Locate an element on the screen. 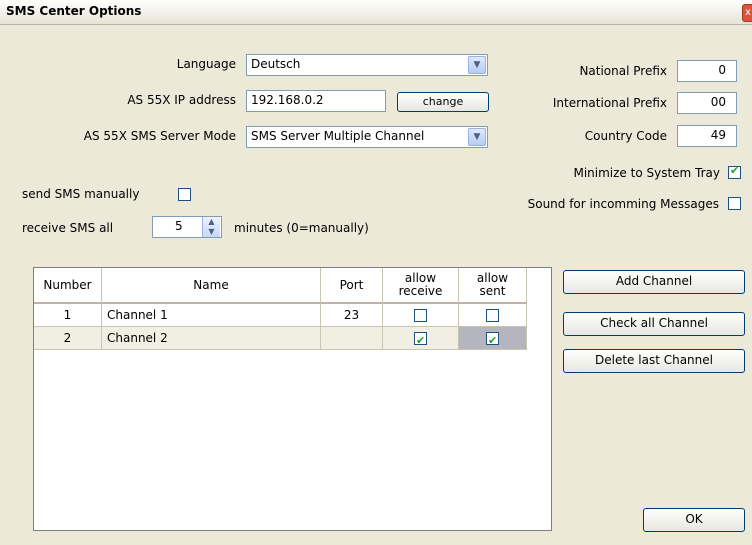 The width and height of the screenshot is (752, 545). country-code-label: Country Code is located at coordinates (625, 136).